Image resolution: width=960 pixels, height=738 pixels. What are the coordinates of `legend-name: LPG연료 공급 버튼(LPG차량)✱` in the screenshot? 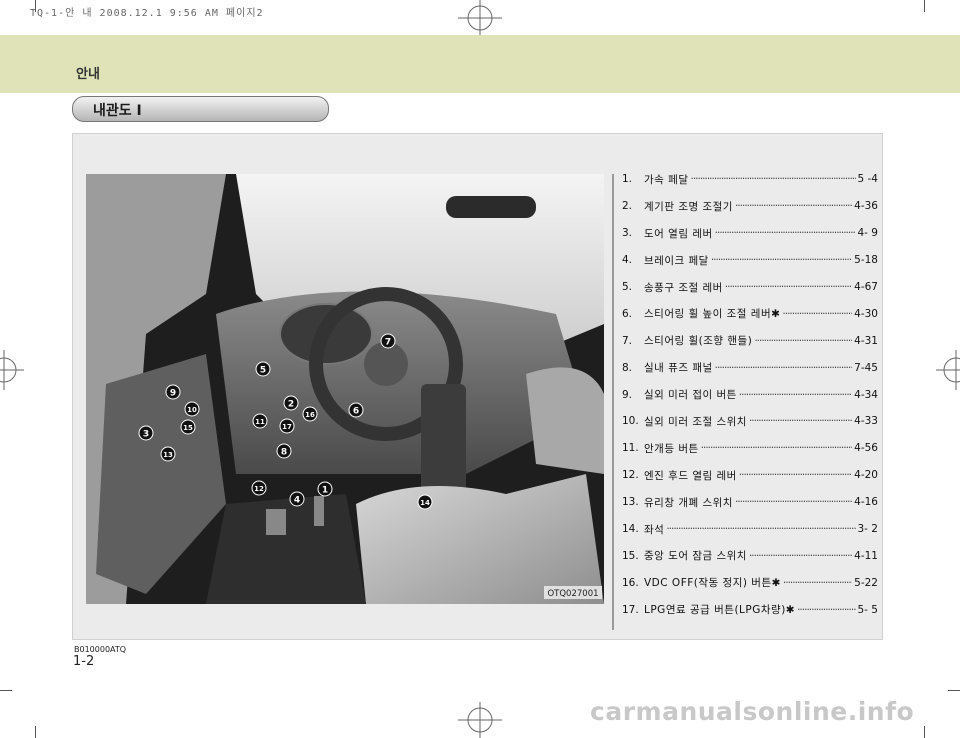 It's located at (720, 610).